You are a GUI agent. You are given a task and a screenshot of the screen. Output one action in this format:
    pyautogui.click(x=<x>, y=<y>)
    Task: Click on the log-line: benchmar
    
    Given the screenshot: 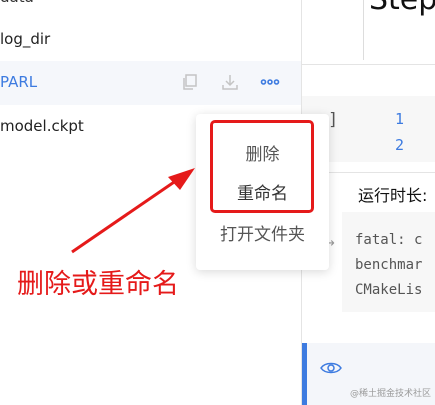 What is the action you would take?
    pyautogui.click(x=389, y=265)
    